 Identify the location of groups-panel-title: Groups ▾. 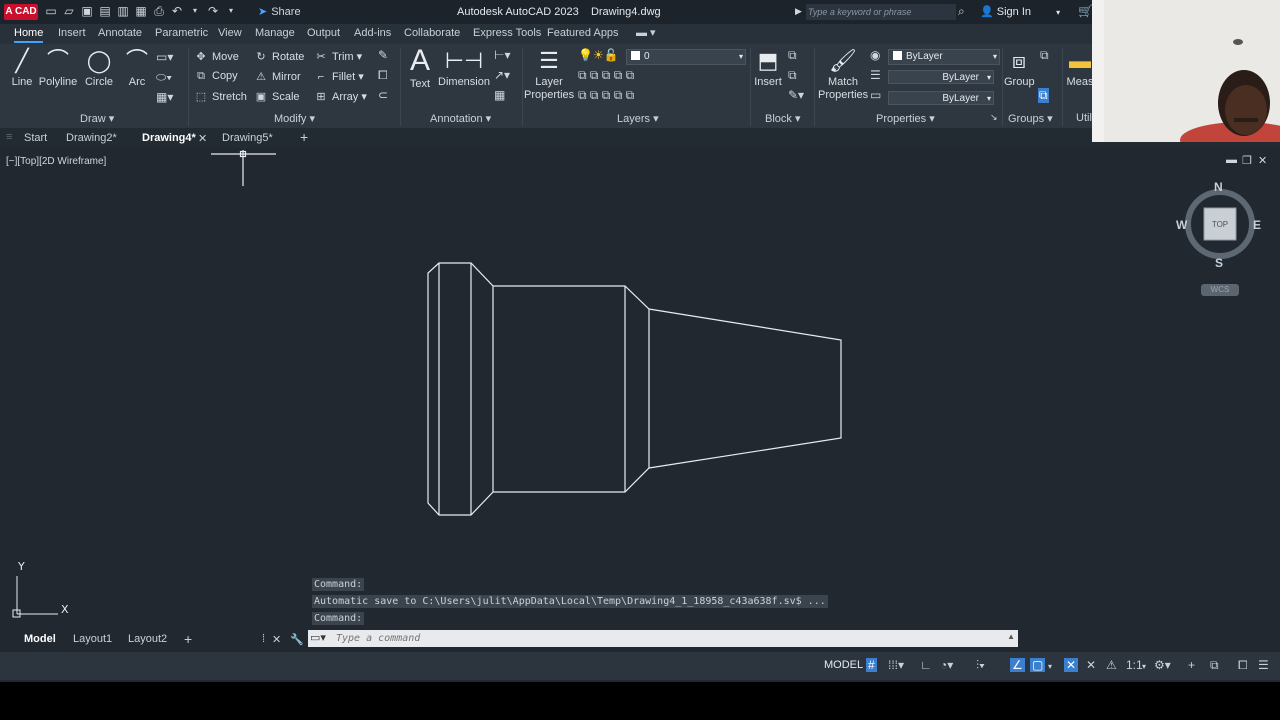
(1030, 118).